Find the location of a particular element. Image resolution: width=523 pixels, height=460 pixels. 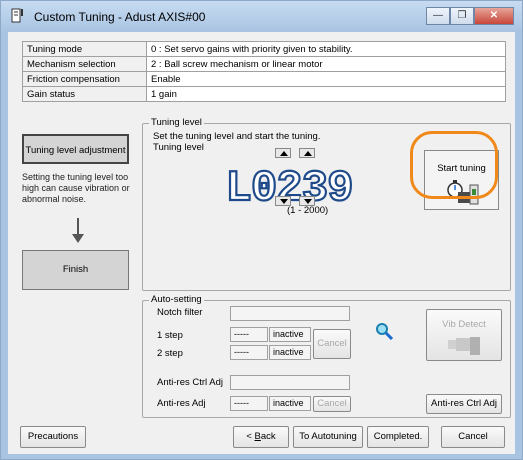

param-label: Mechanism selection is located at coordinates (84, 64).